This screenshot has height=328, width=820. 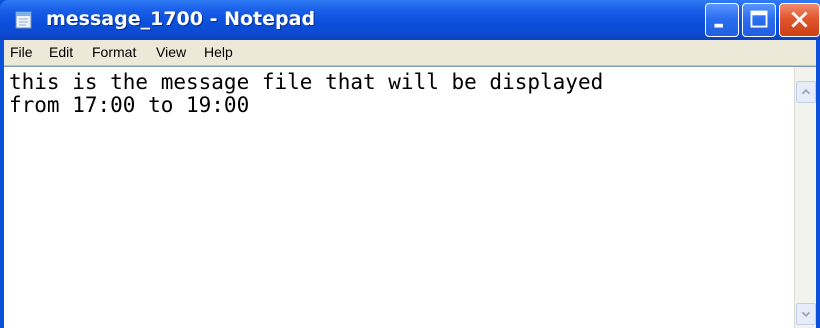 What do you see at coordinates (718, 25) in the screenshot?
I see `minimize-icon` at bounding box center [718, 25].